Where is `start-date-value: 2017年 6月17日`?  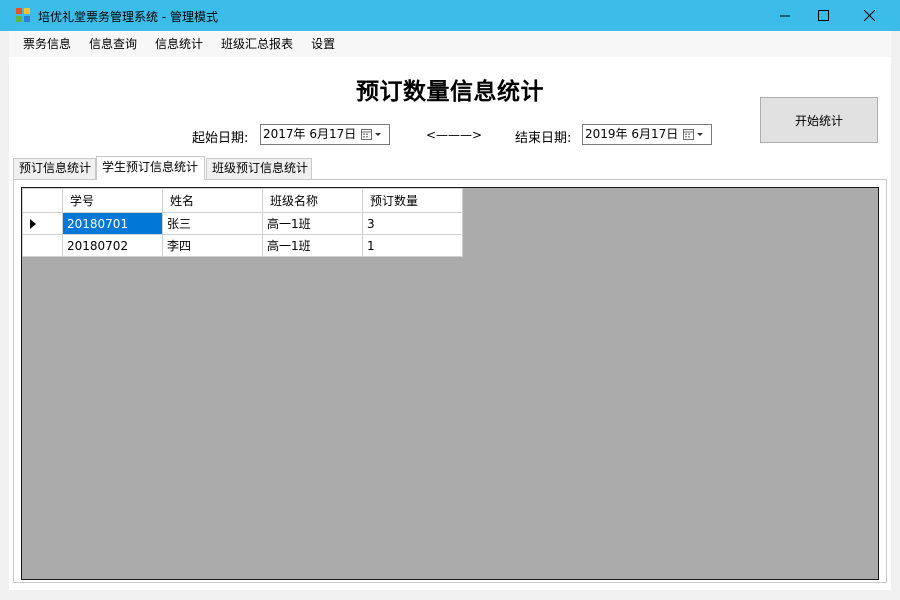 start-date-value: 2017年 6月17日 is located at coordinates (310, 134).